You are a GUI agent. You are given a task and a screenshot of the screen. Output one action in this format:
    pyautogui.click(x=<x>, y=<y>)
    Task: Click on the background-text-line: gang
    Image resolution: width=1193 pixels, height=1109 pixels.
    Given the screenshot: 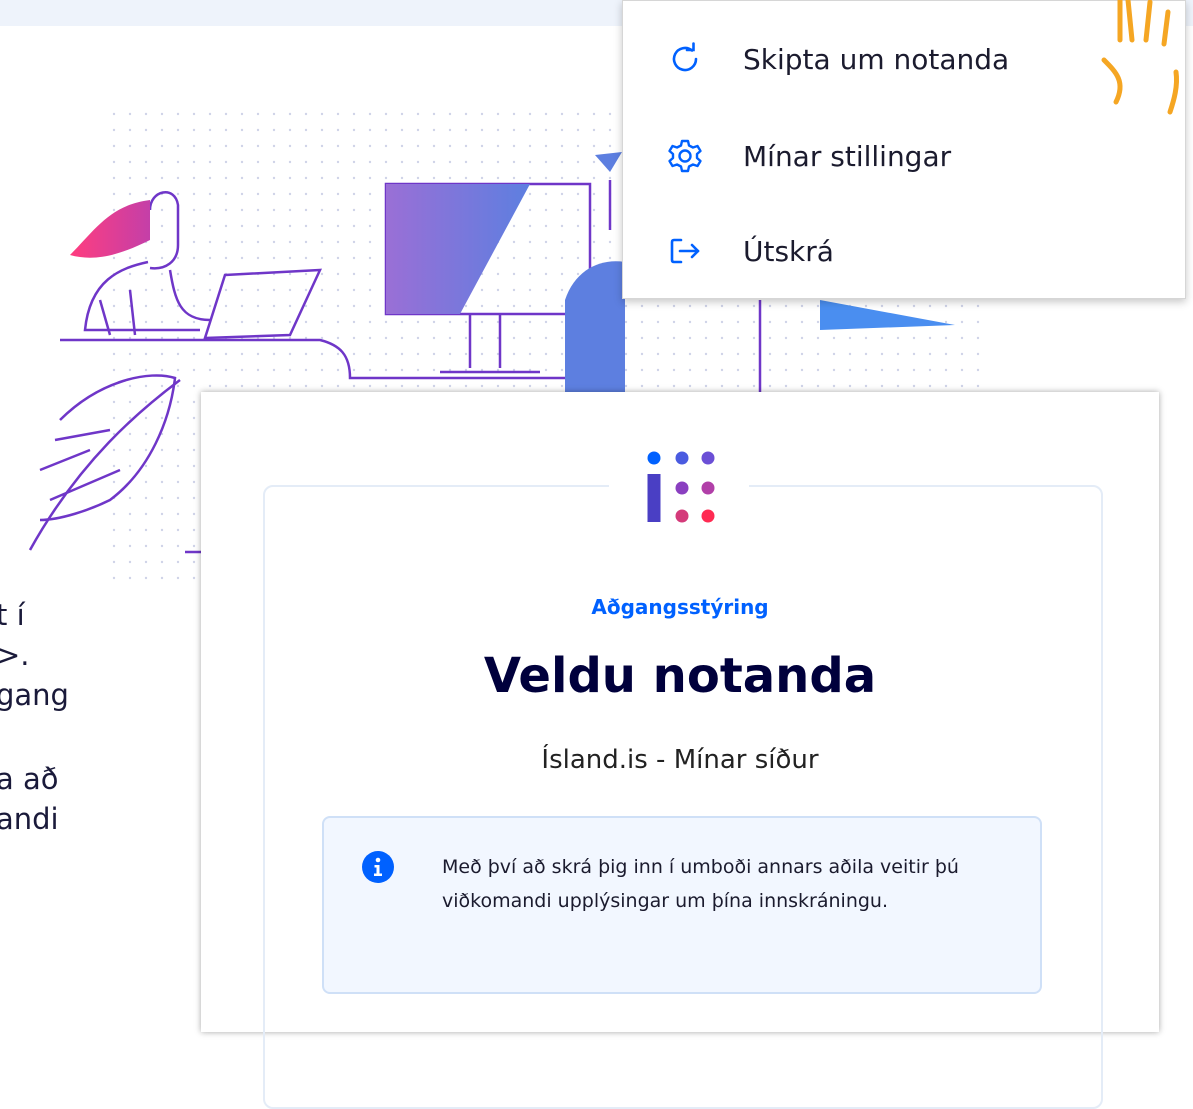 What is the action you would take?
    pyautogui.click(x=34, y=695)
    